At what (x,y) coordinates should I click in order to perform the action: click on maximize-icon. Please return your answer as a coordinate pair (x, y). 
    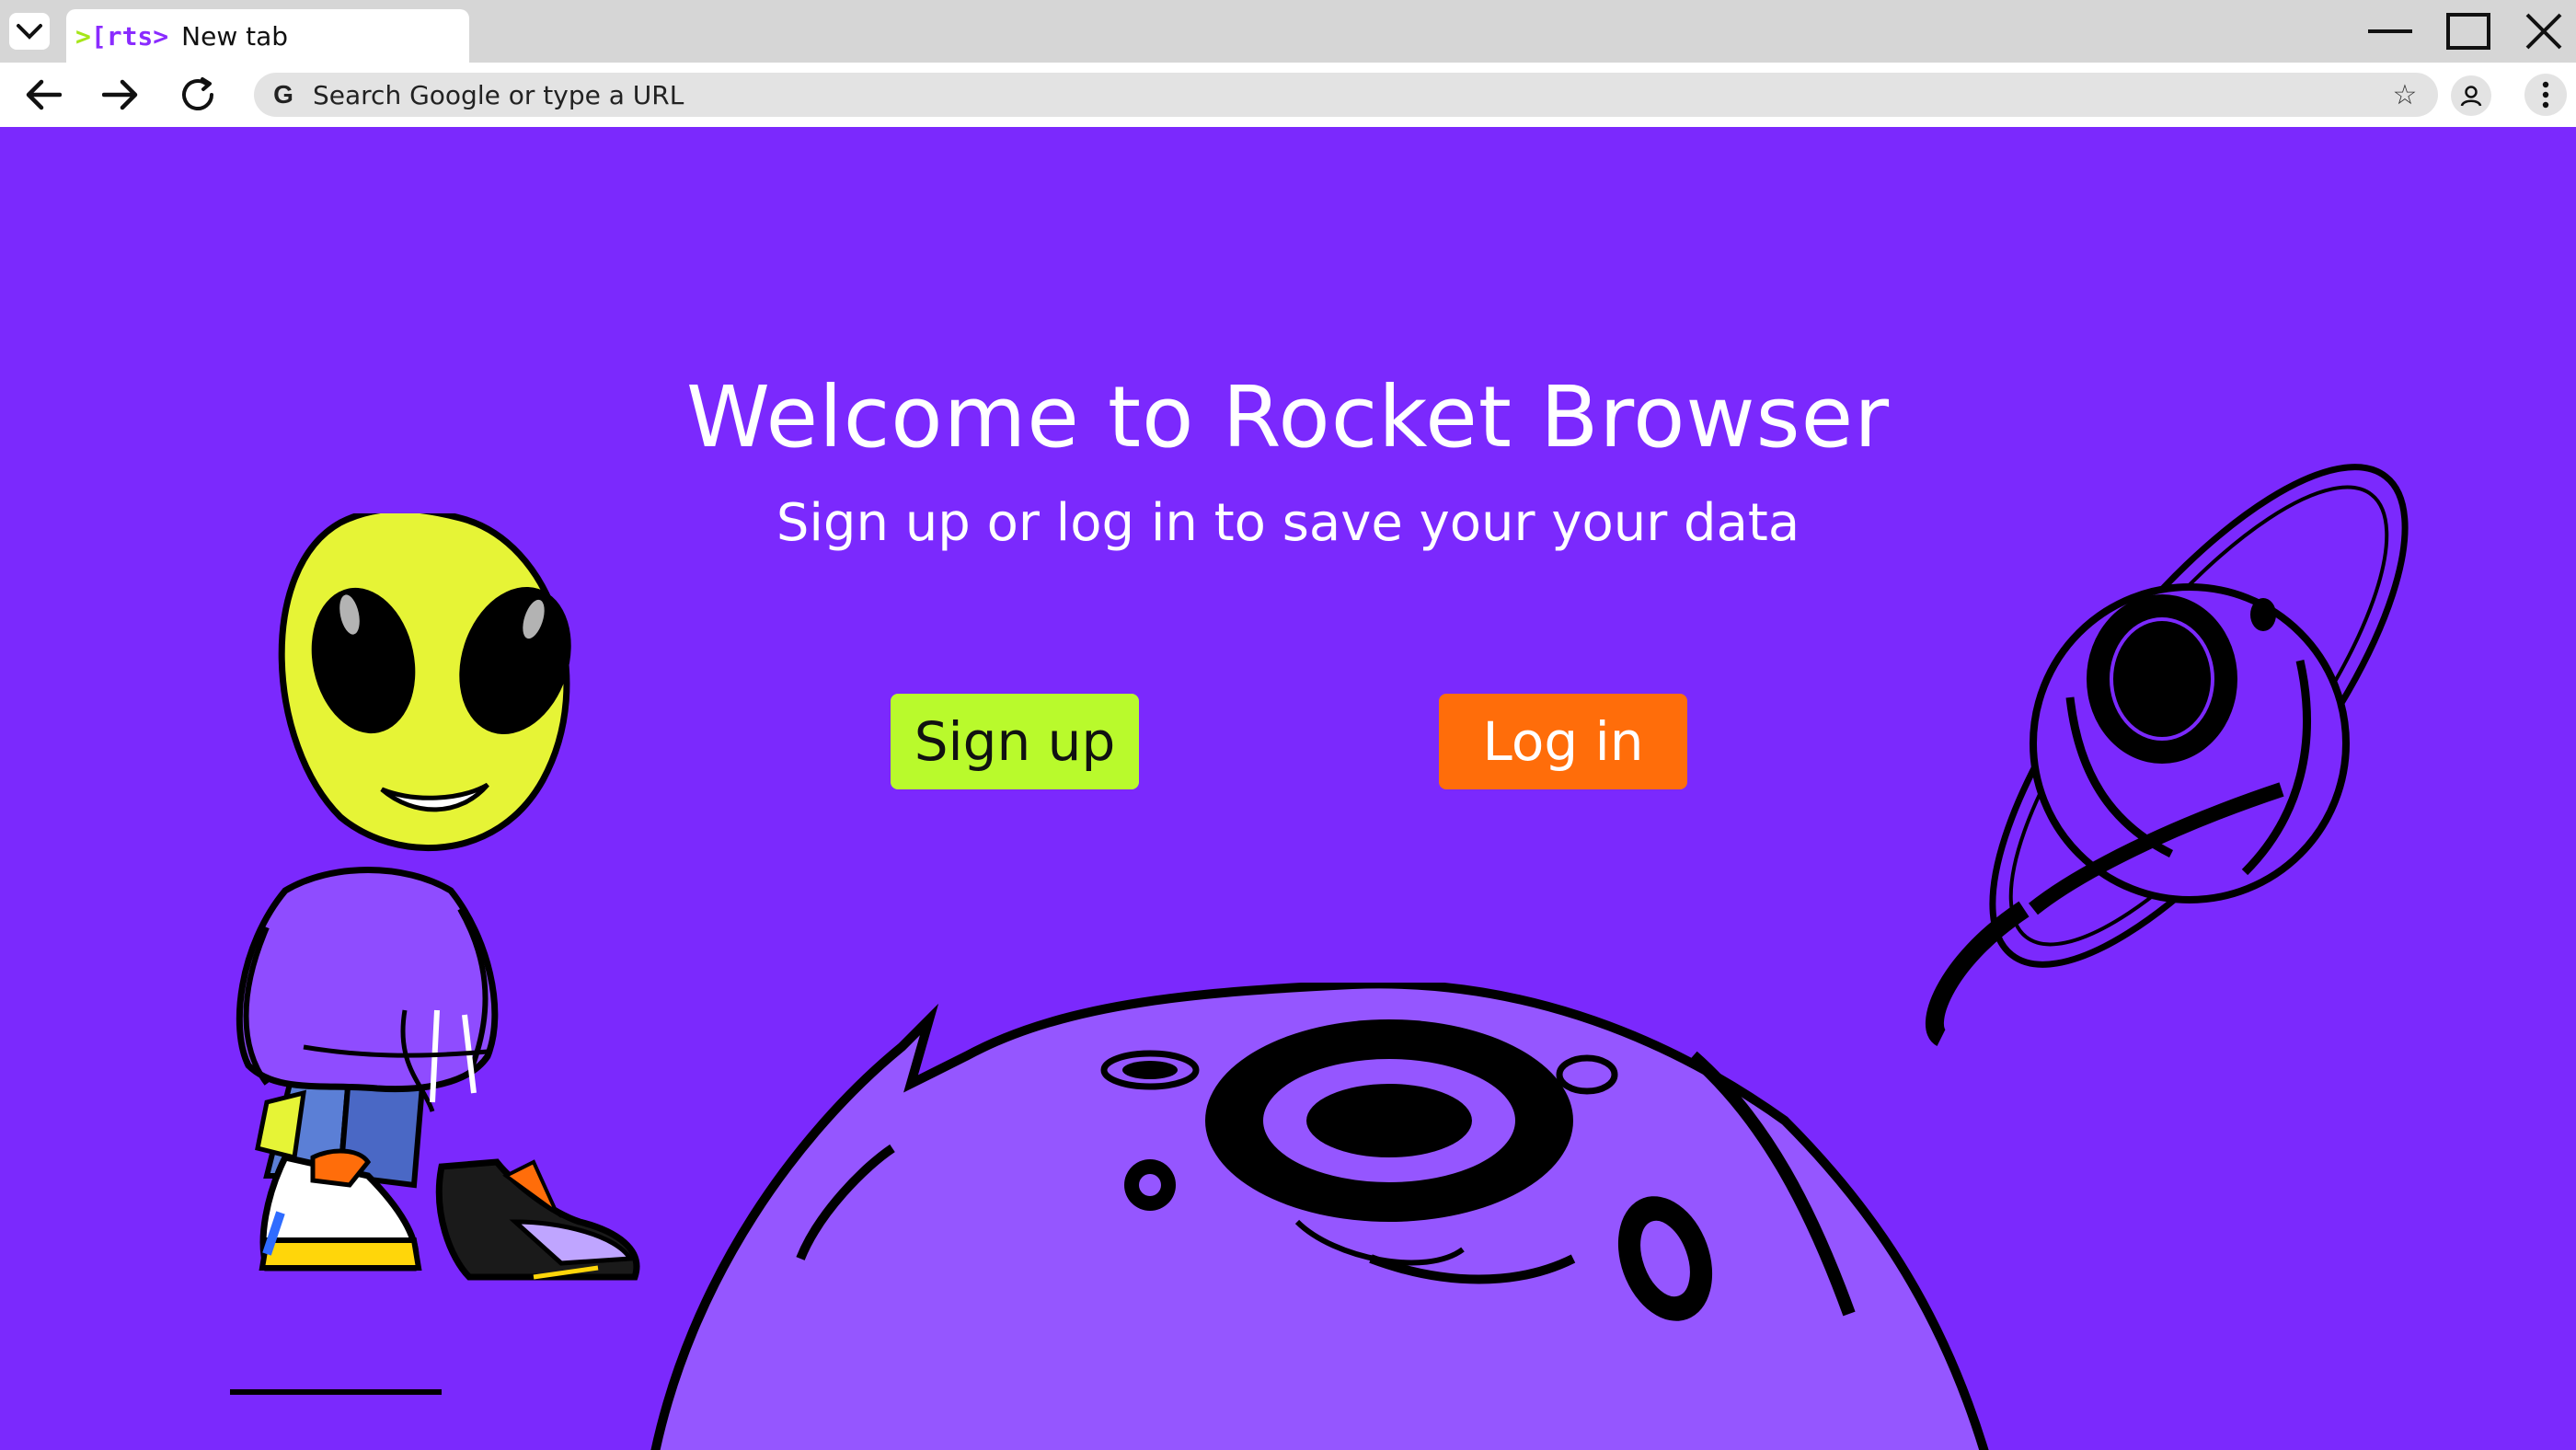
    Looking at the image, I should click on (2468, 32).